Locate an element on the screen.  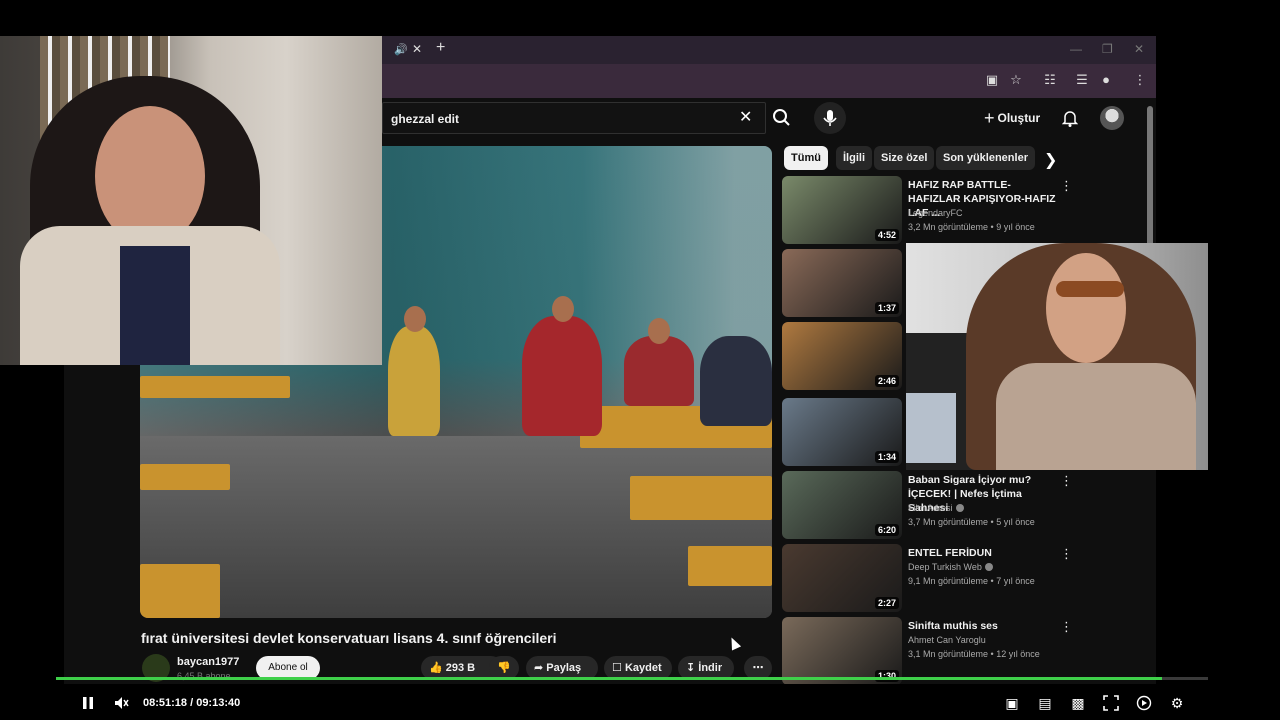
recommendation-meta: 3,1 Mn görüntüleme • 12 yıl önce is located at coordinates (974, 654).